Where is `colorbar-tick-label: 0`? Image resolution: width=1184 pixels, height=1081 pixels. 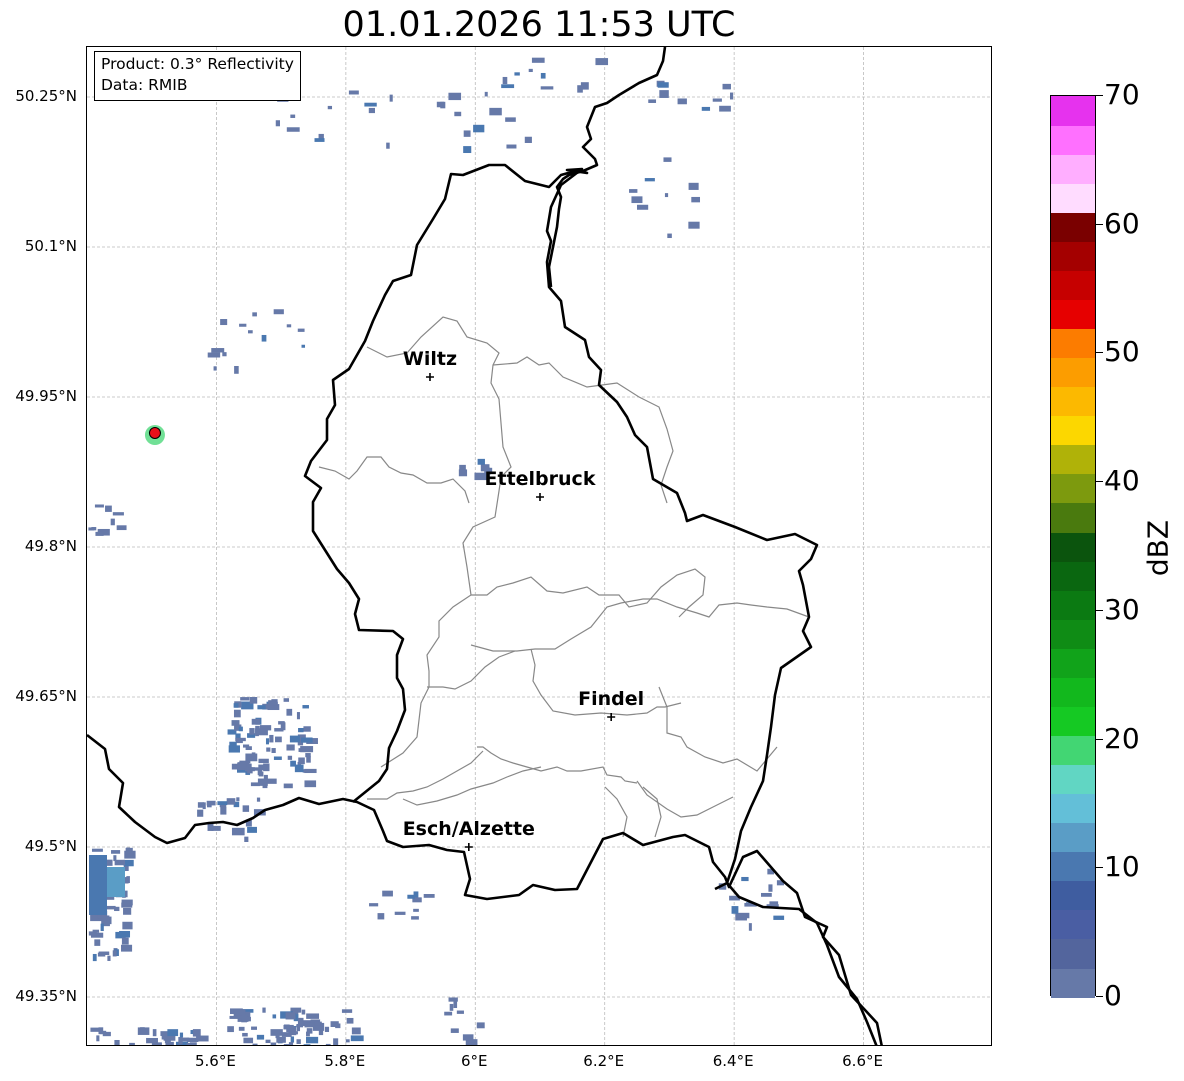
colorbar-tick-label: 0 is located at coordinates (1113, 995).